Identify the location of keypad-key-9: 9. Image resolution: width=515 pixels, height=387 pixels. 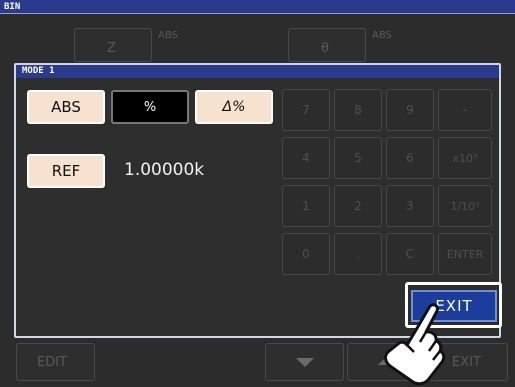
(410, 110).